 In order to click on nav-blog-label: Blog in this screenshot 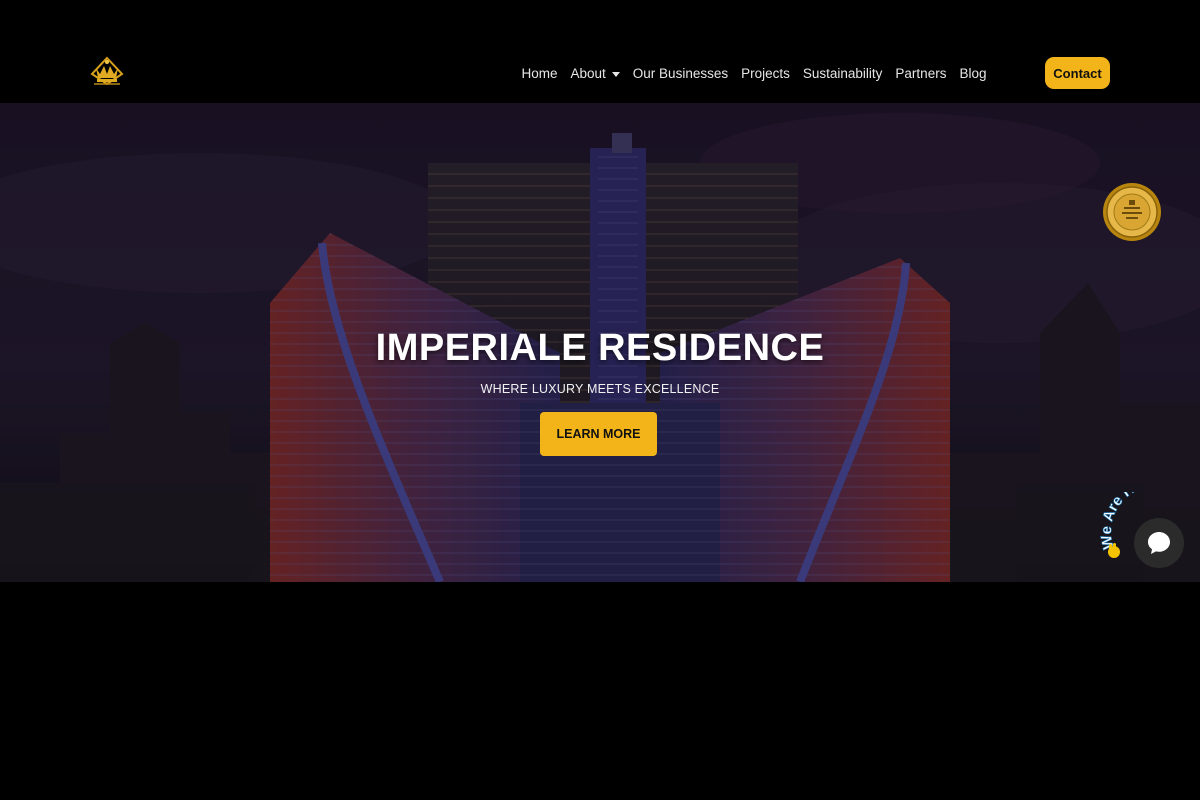, I will do `click(973, 73)`.